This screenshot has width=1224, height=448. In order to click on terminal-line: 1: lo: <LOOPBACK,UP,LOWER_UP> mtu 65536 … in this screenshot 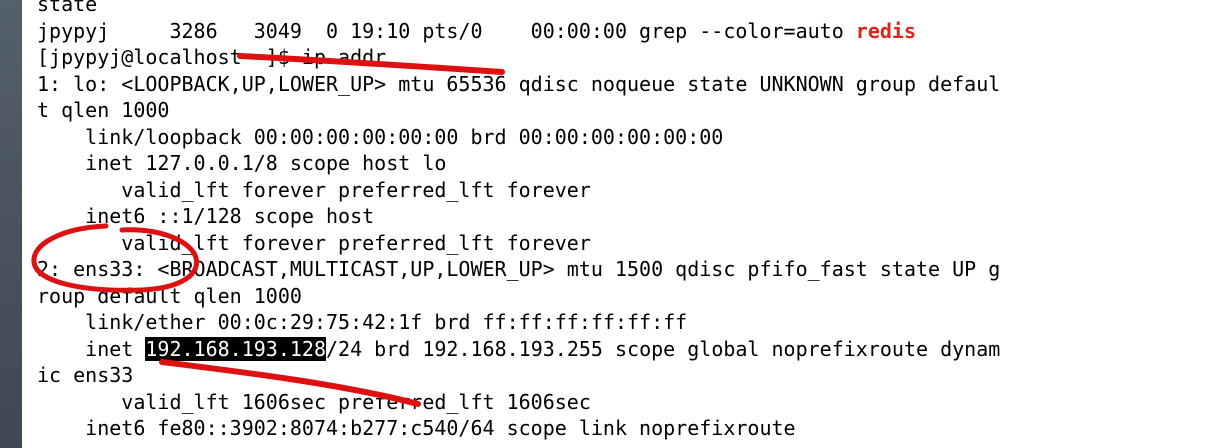, I will do `click(519, 83)`.